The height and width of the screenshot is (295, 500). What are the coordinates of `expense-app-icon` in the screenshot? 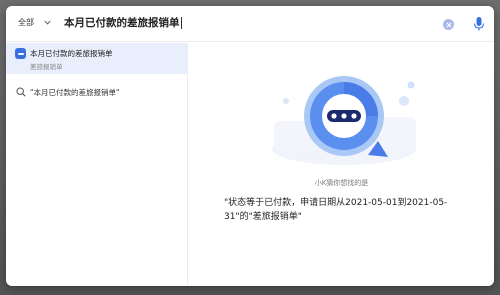 It's located at (20, 53).